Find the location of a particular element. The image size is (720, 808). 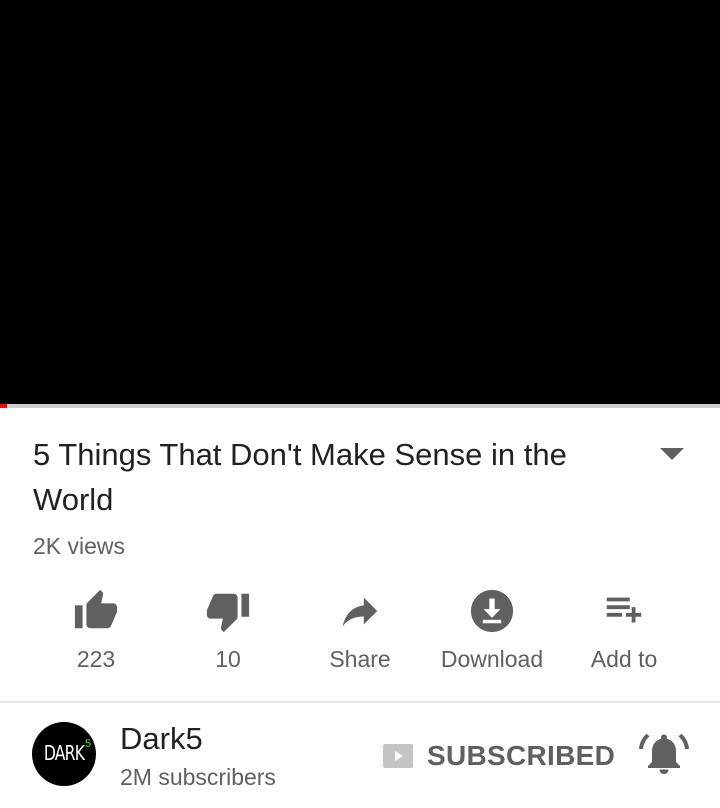

download-button: Download is located at coordinates (492, 633).